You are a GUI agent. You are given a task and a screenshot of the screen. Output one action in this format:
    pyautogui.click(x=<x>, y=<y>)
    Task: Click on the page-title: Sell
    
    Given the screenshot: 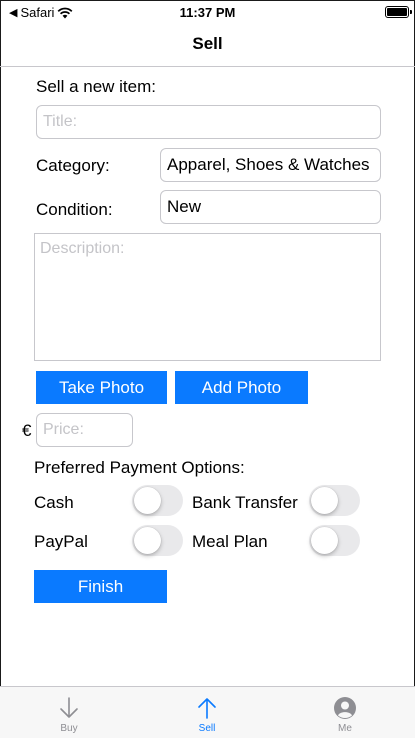 What is the action you would take?
    pyautogui.click(x=207, y=43)
    